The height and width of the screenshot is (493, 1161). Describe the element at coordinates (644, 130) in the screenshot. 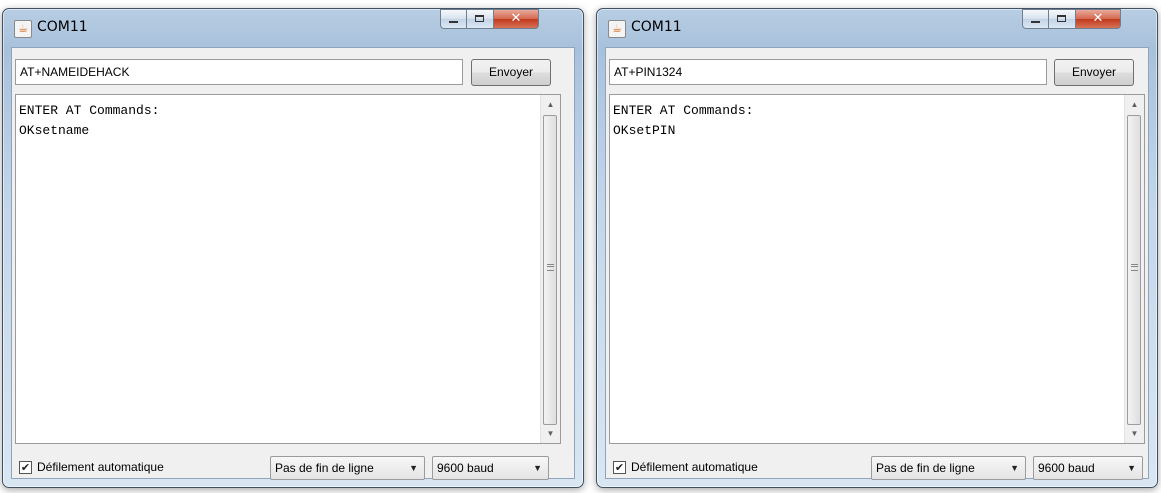

I see `output-line: OKsetPIN` at that location.